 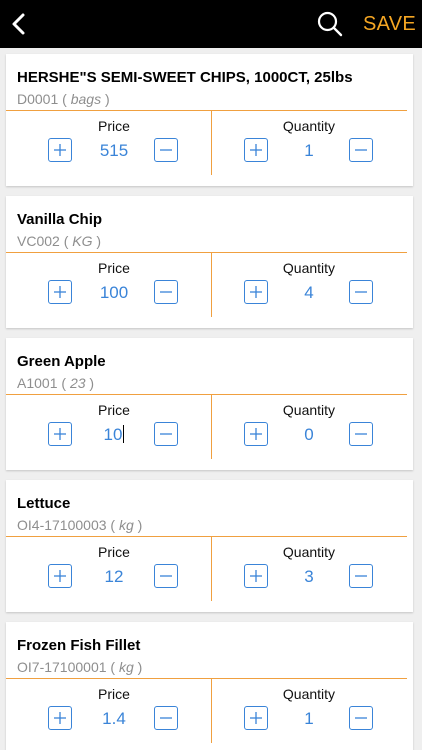 I want to click on item-unit: 23, so click(x=77, y=383).